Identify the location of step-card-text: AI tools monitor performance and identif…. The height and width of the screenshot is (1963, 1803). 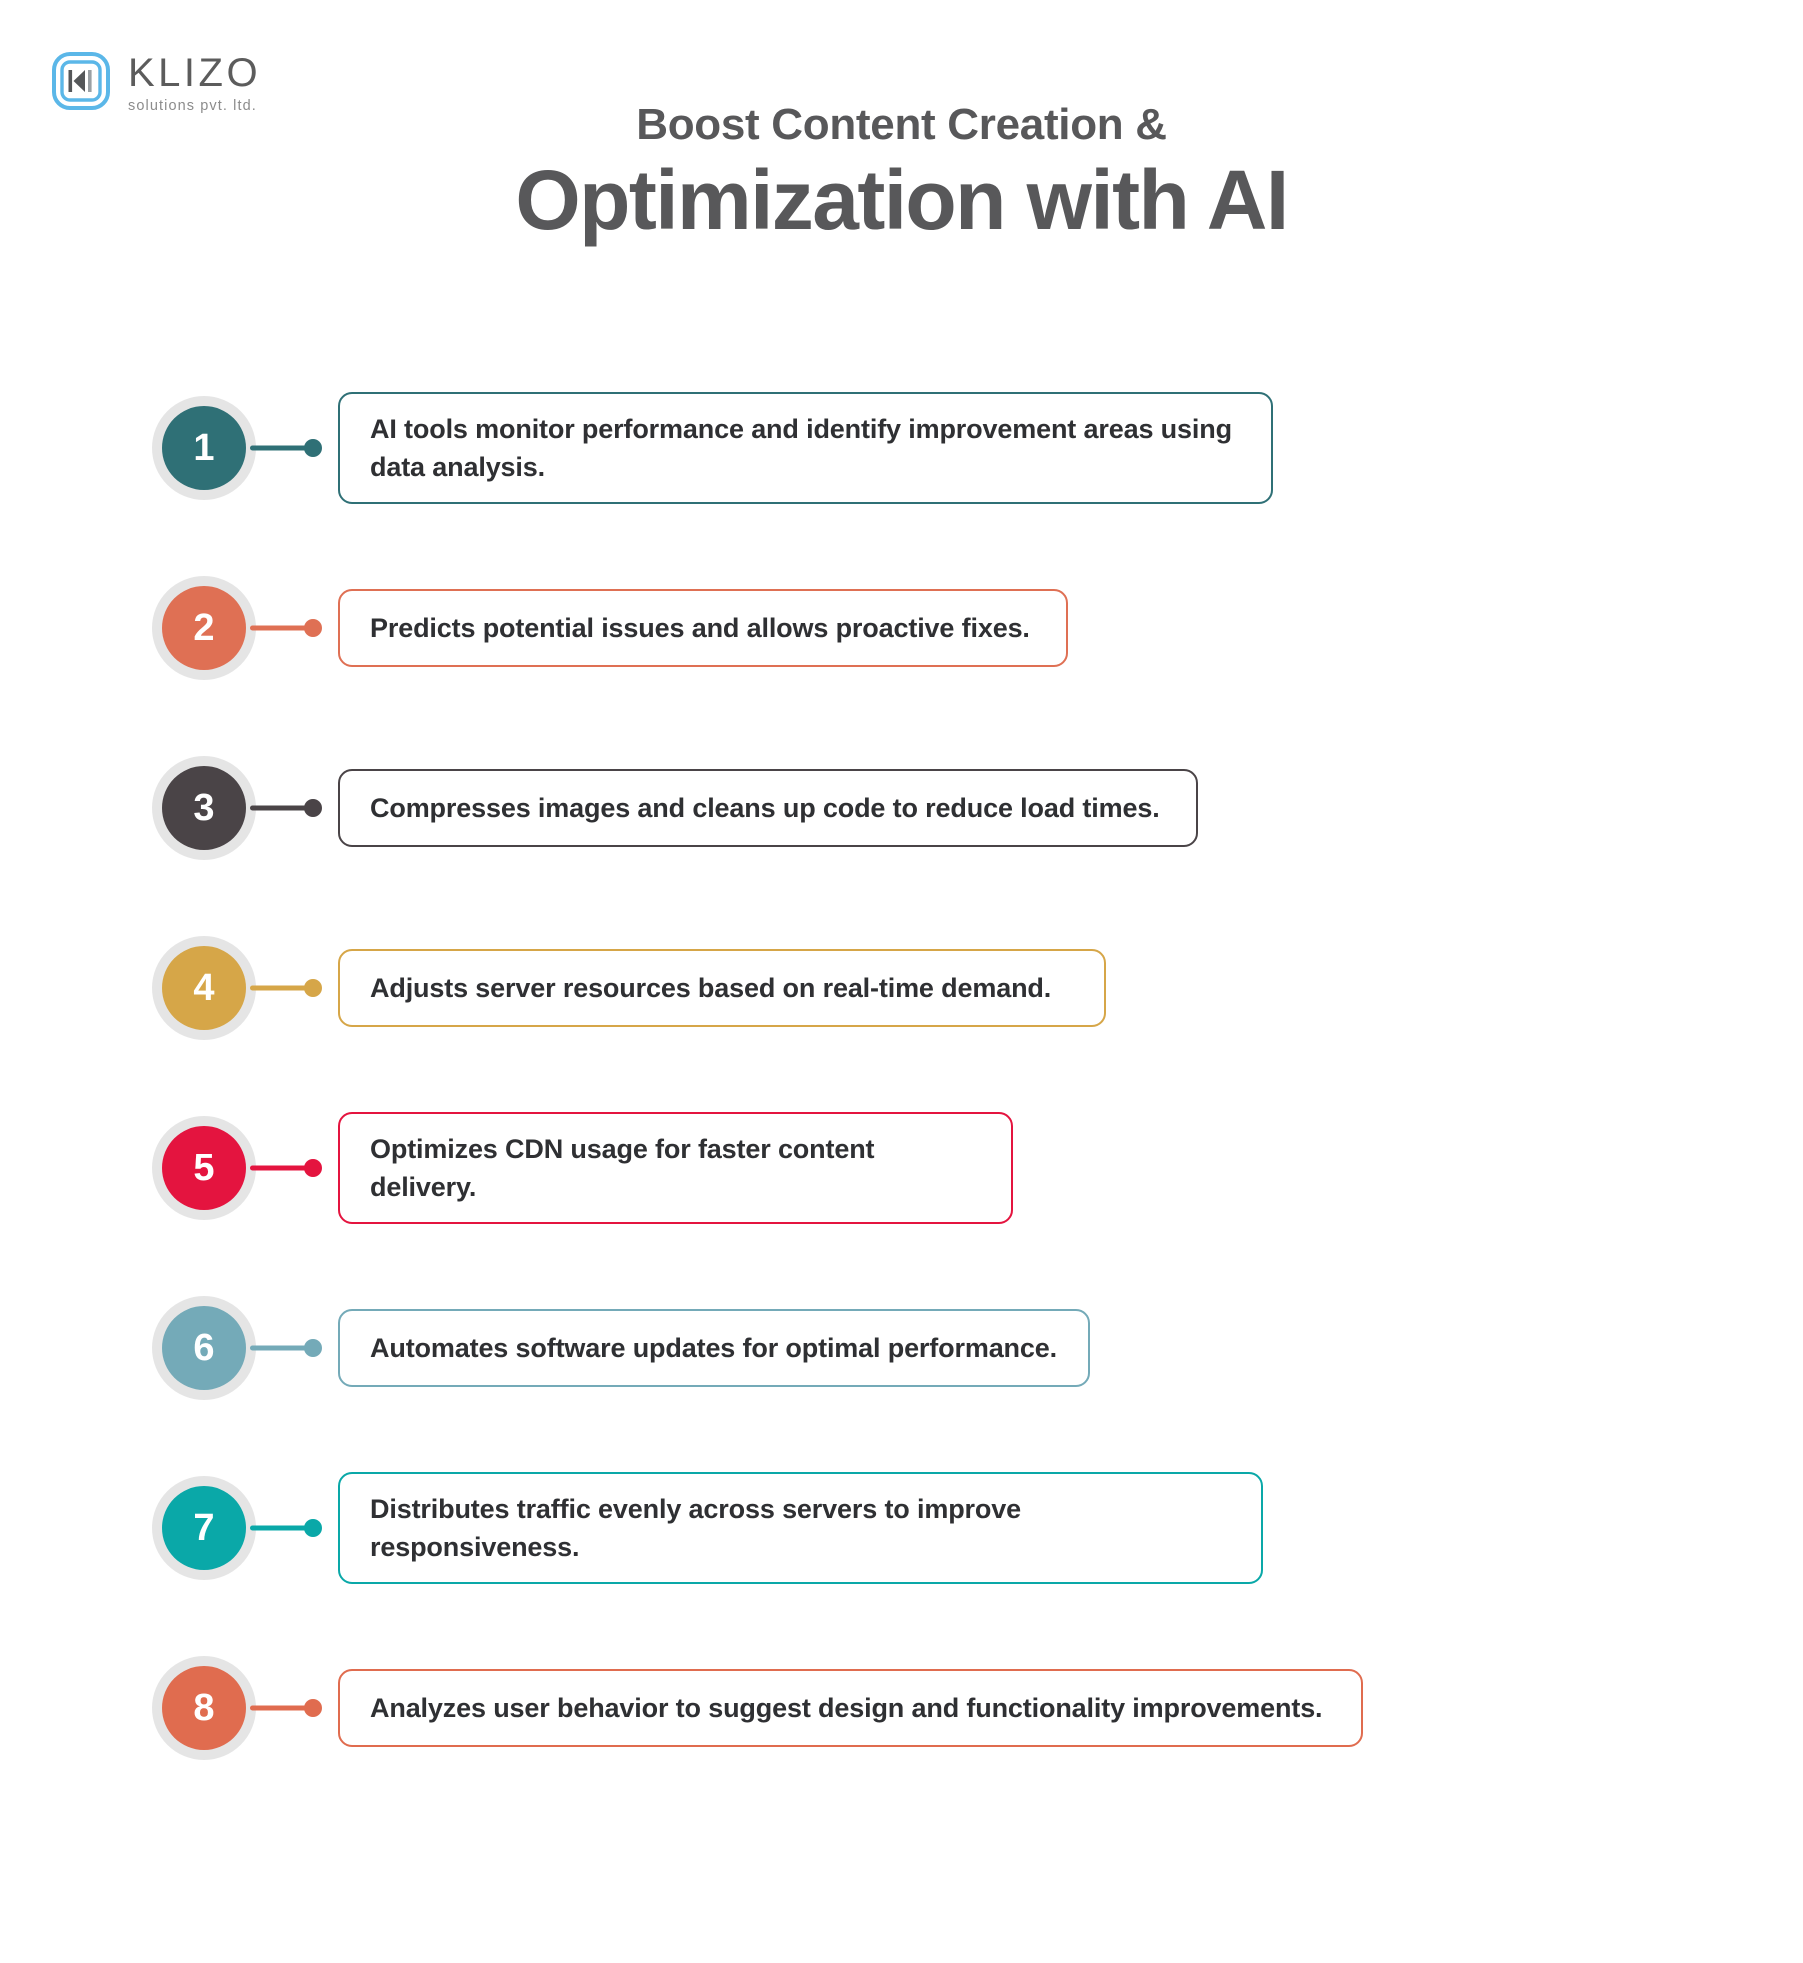
(801, 447).